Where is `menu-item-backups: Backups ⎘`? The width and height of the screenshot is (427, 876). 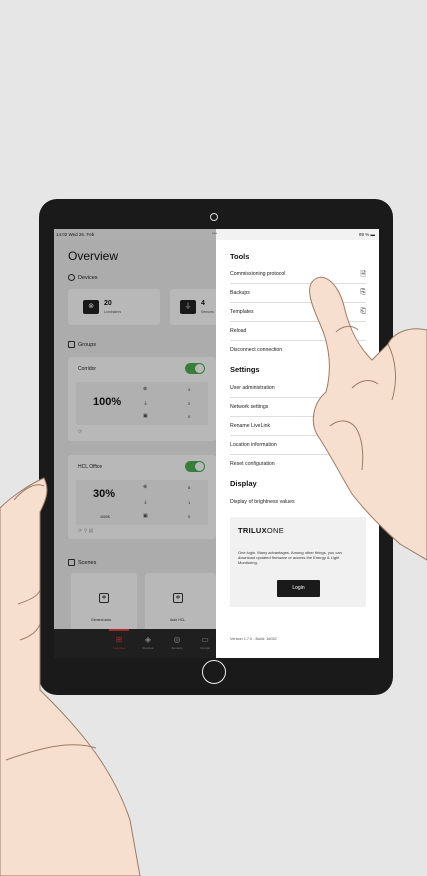 menu-item-backups: Backups ⎘ is located at coordinates (298, 294).